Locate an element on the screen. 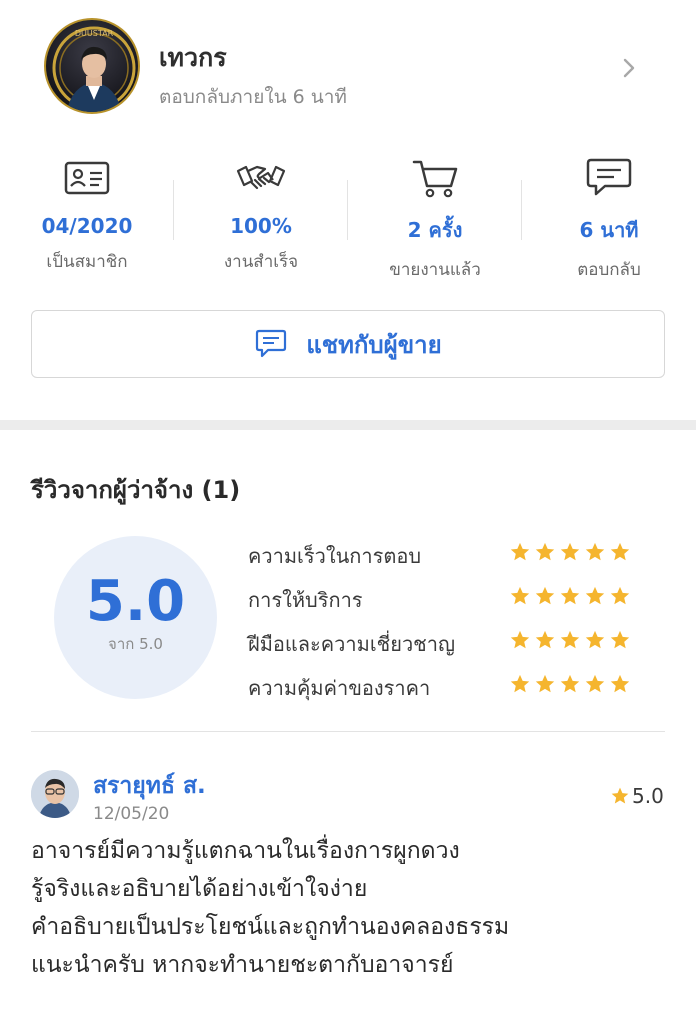  seller-response-time: ตอบกลับภายใน 6 นาที is located at coordinates (253, 97).